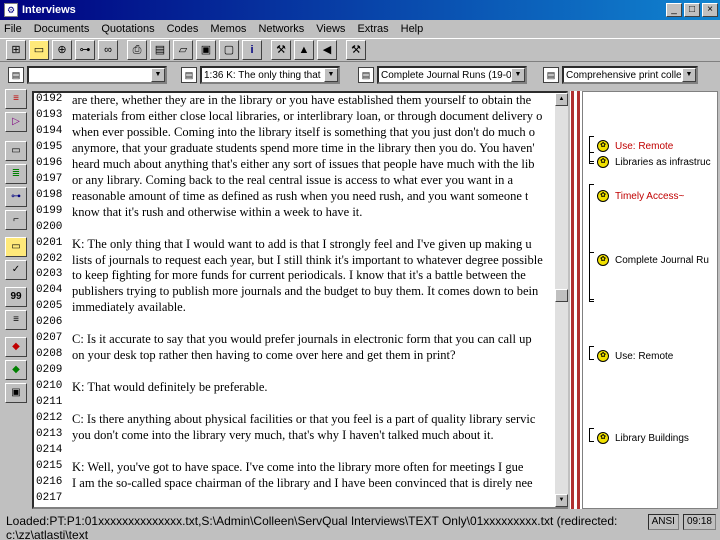 The image size is (720, 540). Describe the element at coordinates (294, 371) in the screenshot. I see `text-line: 0209` at that location.